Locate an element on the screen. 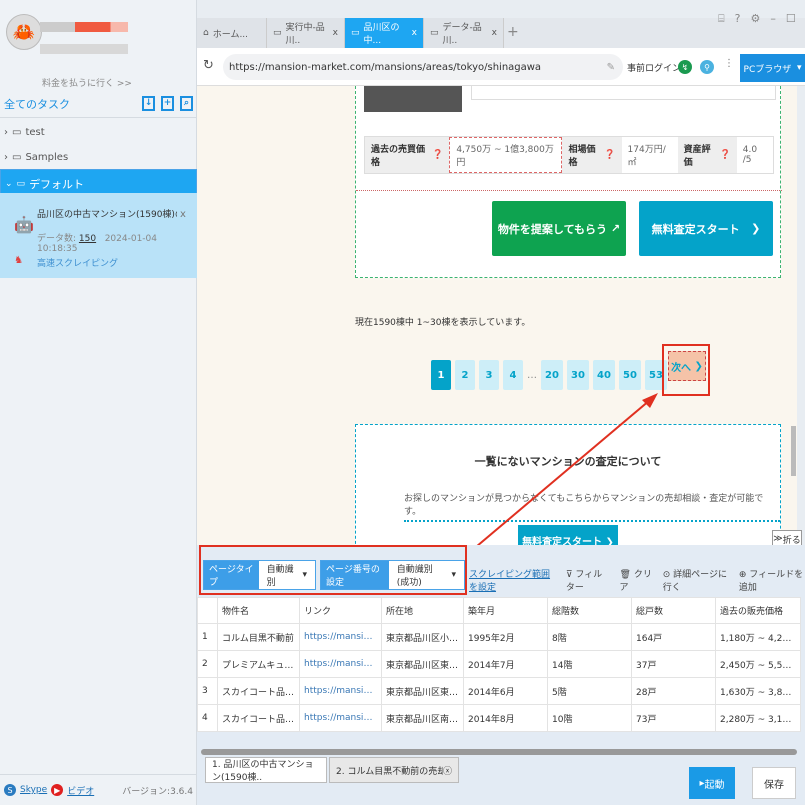  tab-shinagawa: ▭ 品川区の中... x is located at coordinates (384, 33).